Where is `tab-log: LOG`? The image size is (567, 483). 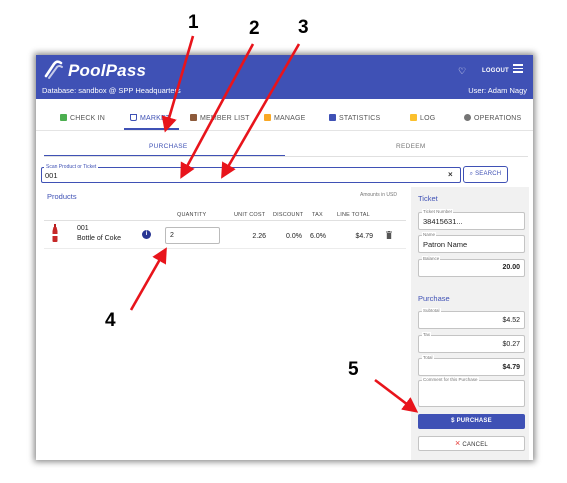 tab-log: LOG is located at coordinates (422, 118).